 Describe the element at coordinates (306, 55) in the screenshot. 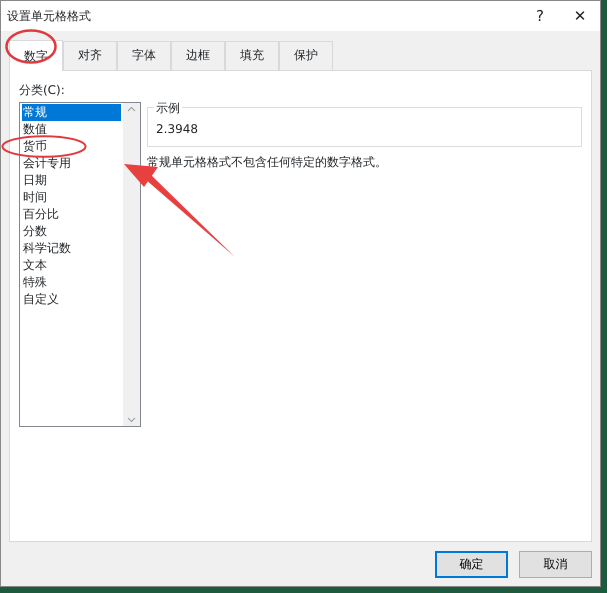

I see `tab: 保护` at that location.